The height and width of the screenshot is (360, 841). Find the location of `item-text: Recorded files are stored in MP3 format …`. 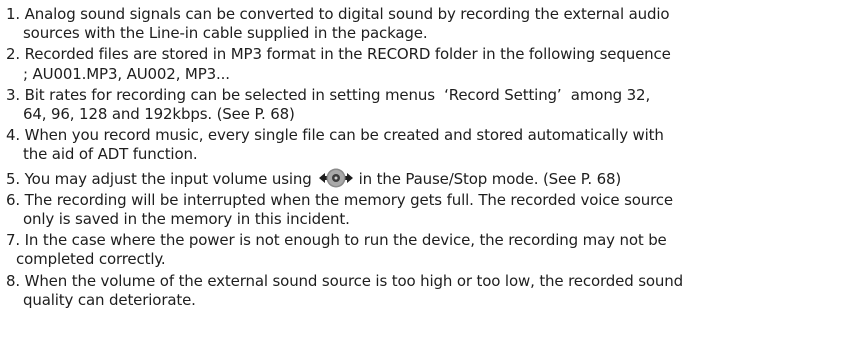

item-text: Recorded files are stored in MP3 format … is located at coordinates (347, 54).